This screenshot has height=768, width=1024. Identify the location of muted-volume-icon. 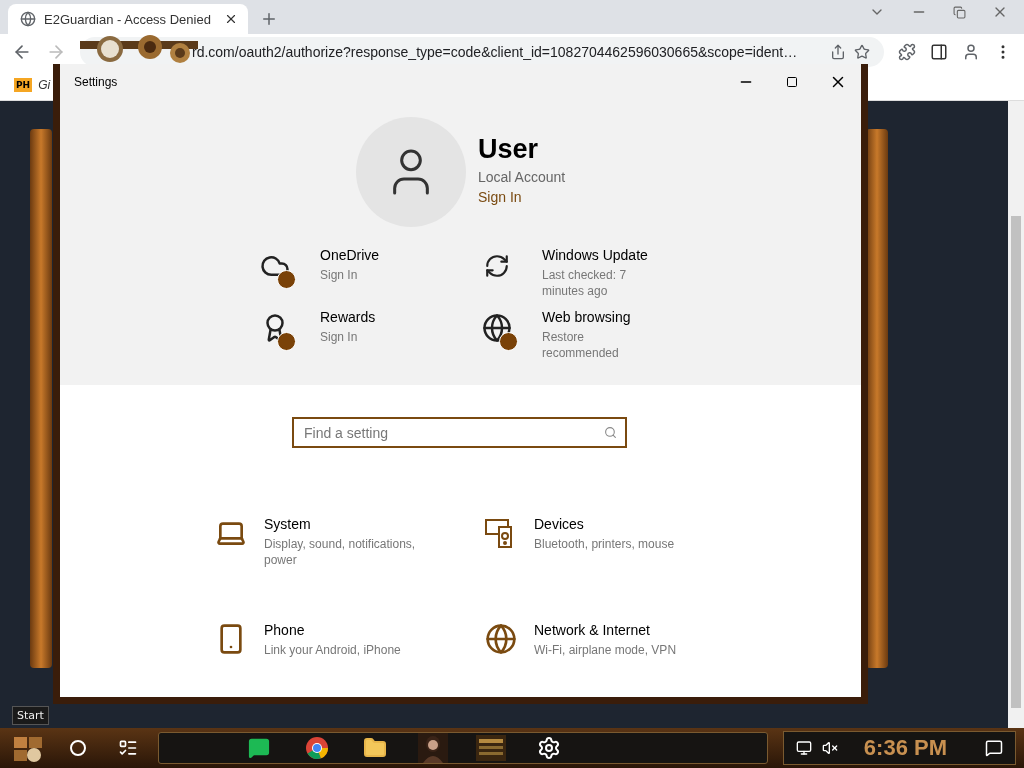
(829, 748).